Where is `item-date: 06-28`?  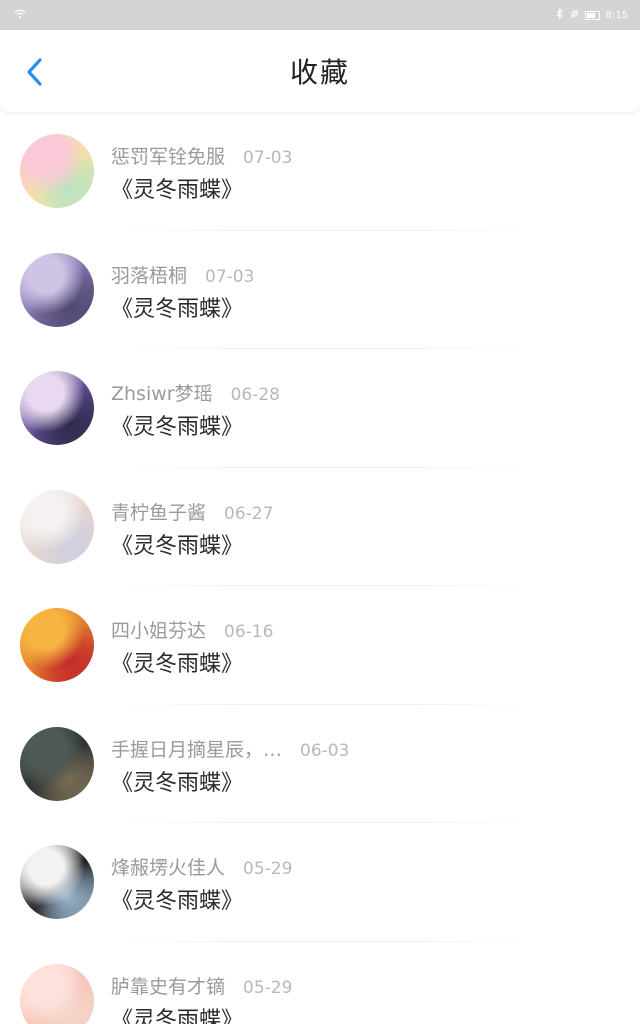 item-date: 06-28 is located at coordinates (255, 395).